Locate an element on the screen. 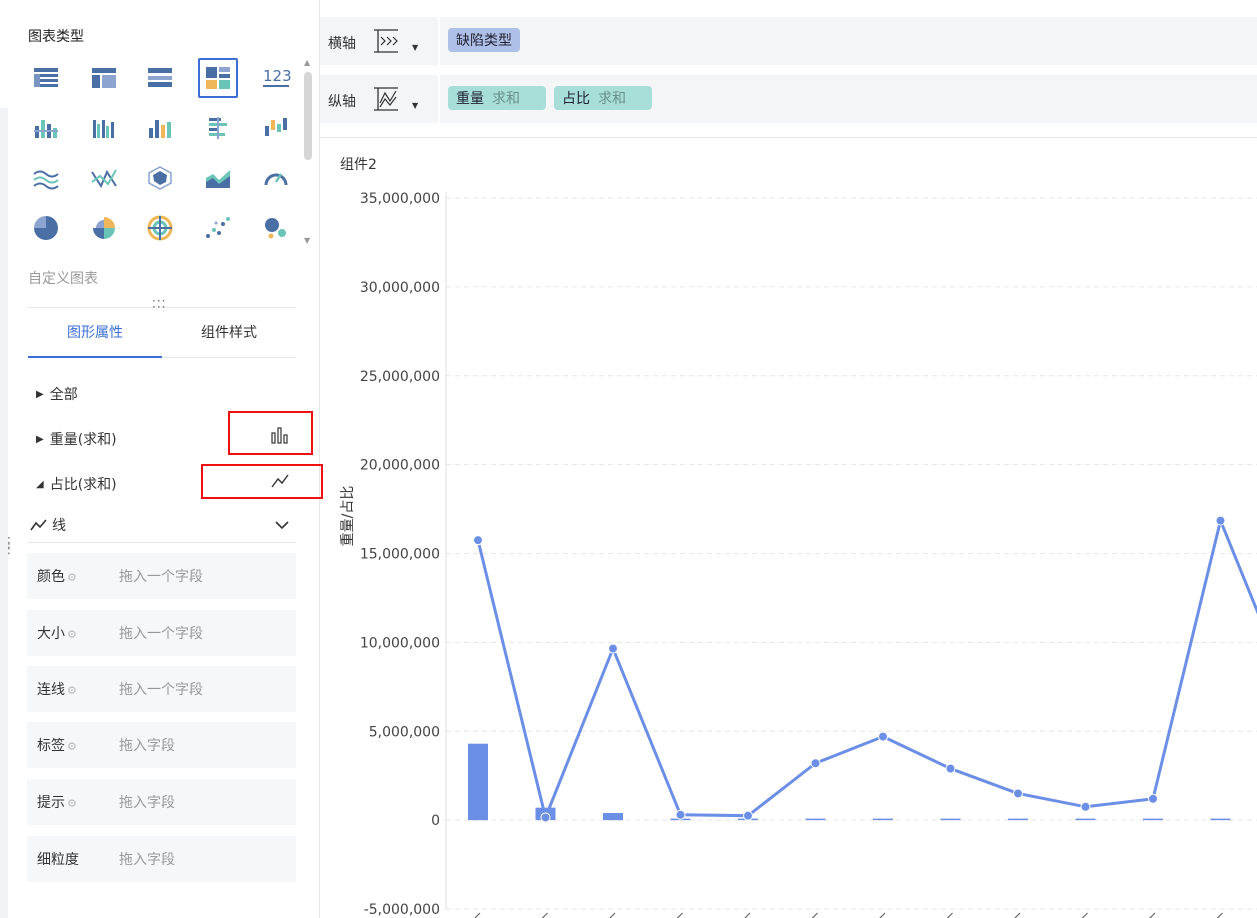  bar-chart-icon is located at coordinates (218, 128).